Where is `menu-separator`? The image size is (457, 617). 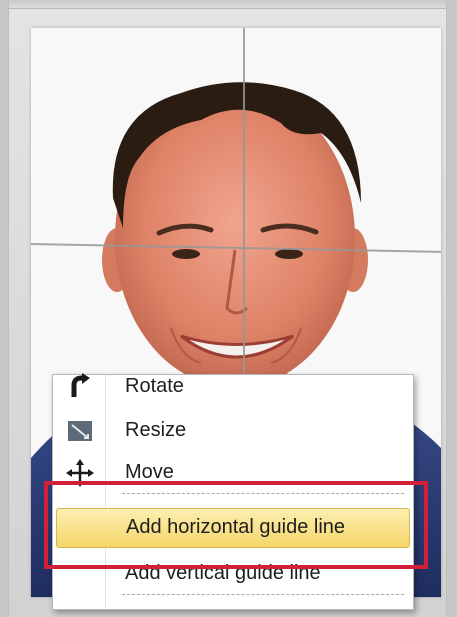
menu-separator is located at coordinates (263, 594).